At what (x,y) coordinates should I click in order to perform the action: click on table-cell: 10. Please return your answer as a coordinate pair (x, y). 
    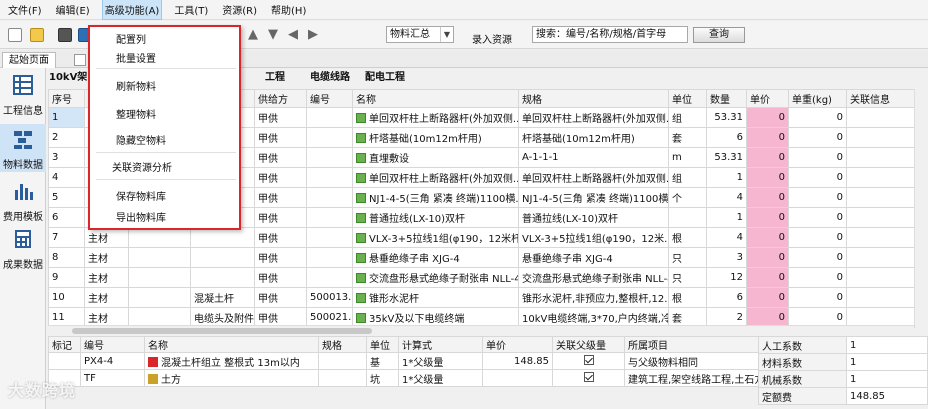
    Looking at the image, I should click on (66, 297).